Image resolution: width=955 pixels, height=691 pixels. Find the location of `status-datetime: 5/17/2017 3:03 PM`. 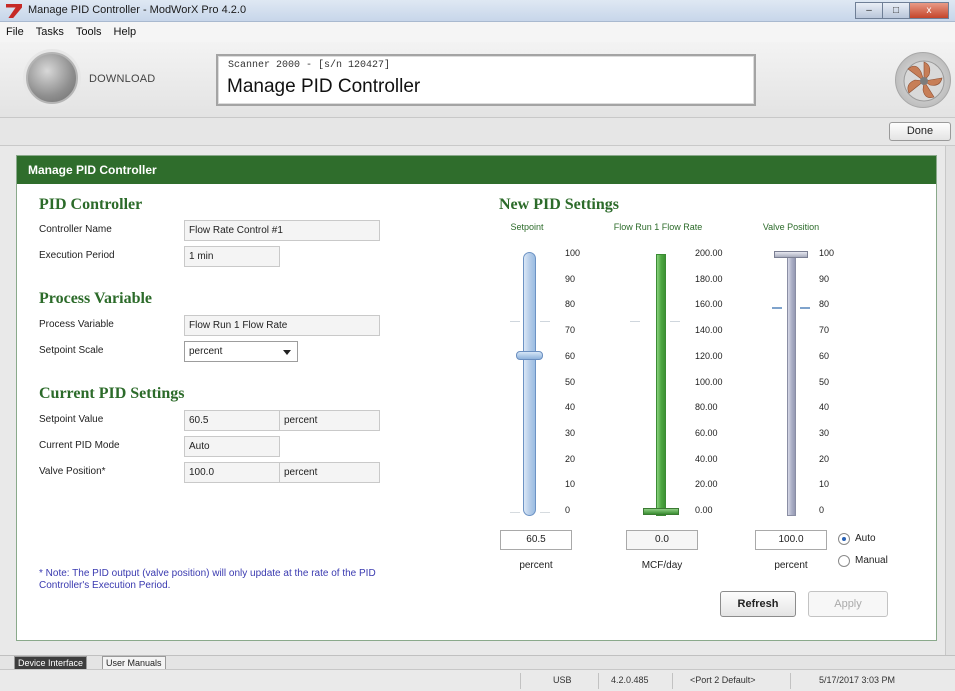

status-datetime: 5/17/2017 3:03 PM is located at coordinates (857, 680).